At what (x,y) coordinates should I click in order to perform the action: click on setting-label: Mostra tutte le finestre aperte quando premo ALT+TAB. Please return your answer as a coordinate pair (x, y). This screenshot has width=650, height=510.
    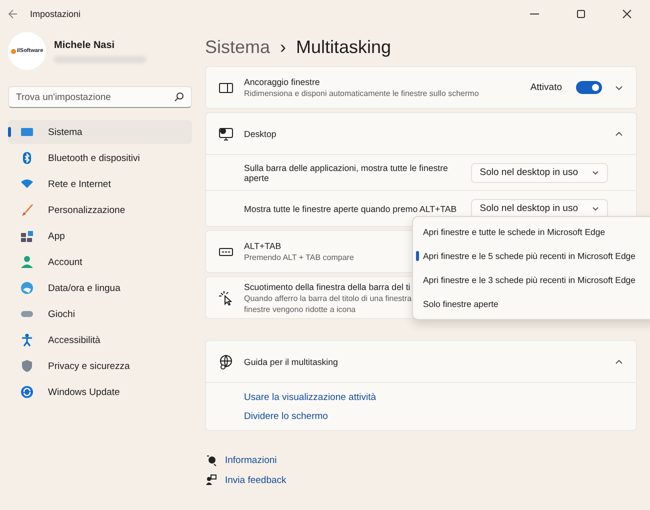
    Looking at the image, I should click on (350, 209).